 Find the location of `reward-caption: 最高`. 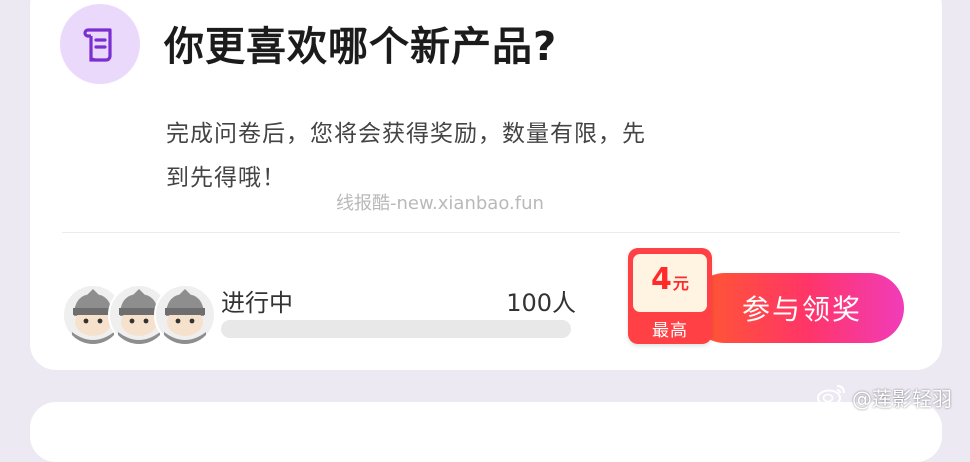

reward-caption: 最高 is located at coordinates (670, 331).